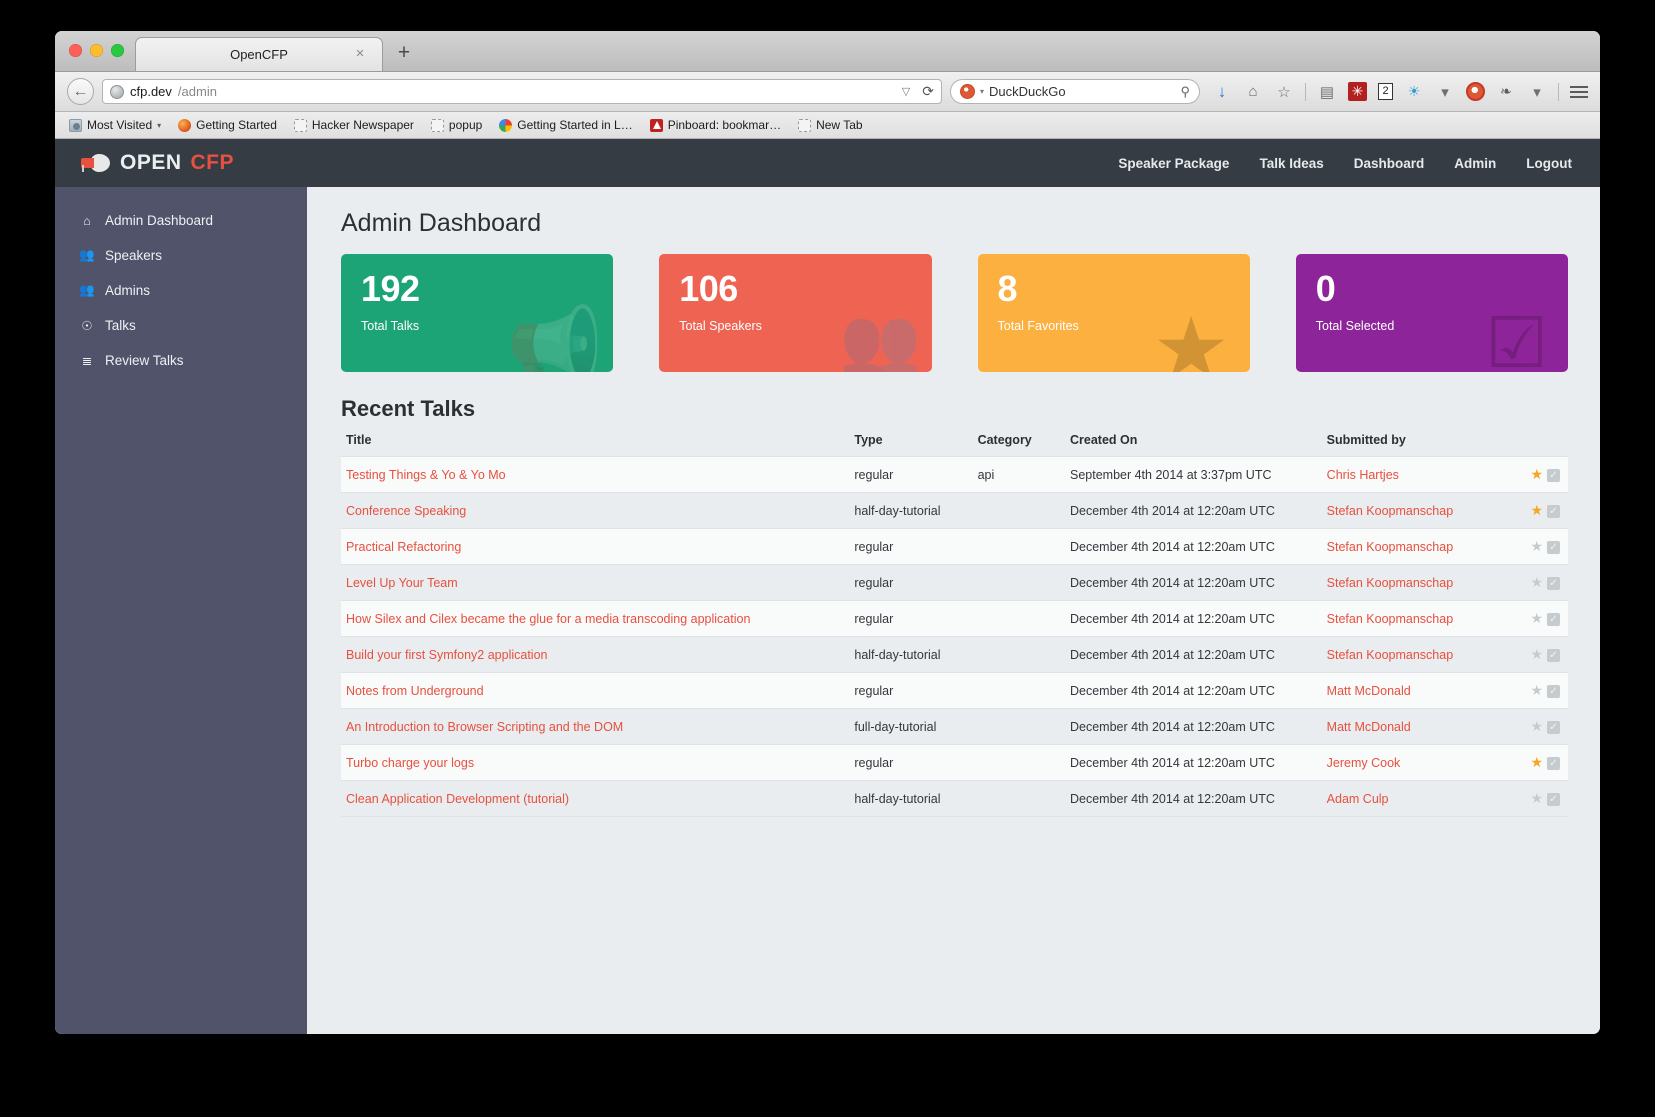 The image size is (1655, 1117). Describe the element at coordinates (402, 583) in the screenshot. I see `talk-title-link: Level Up Your Team` at that location.